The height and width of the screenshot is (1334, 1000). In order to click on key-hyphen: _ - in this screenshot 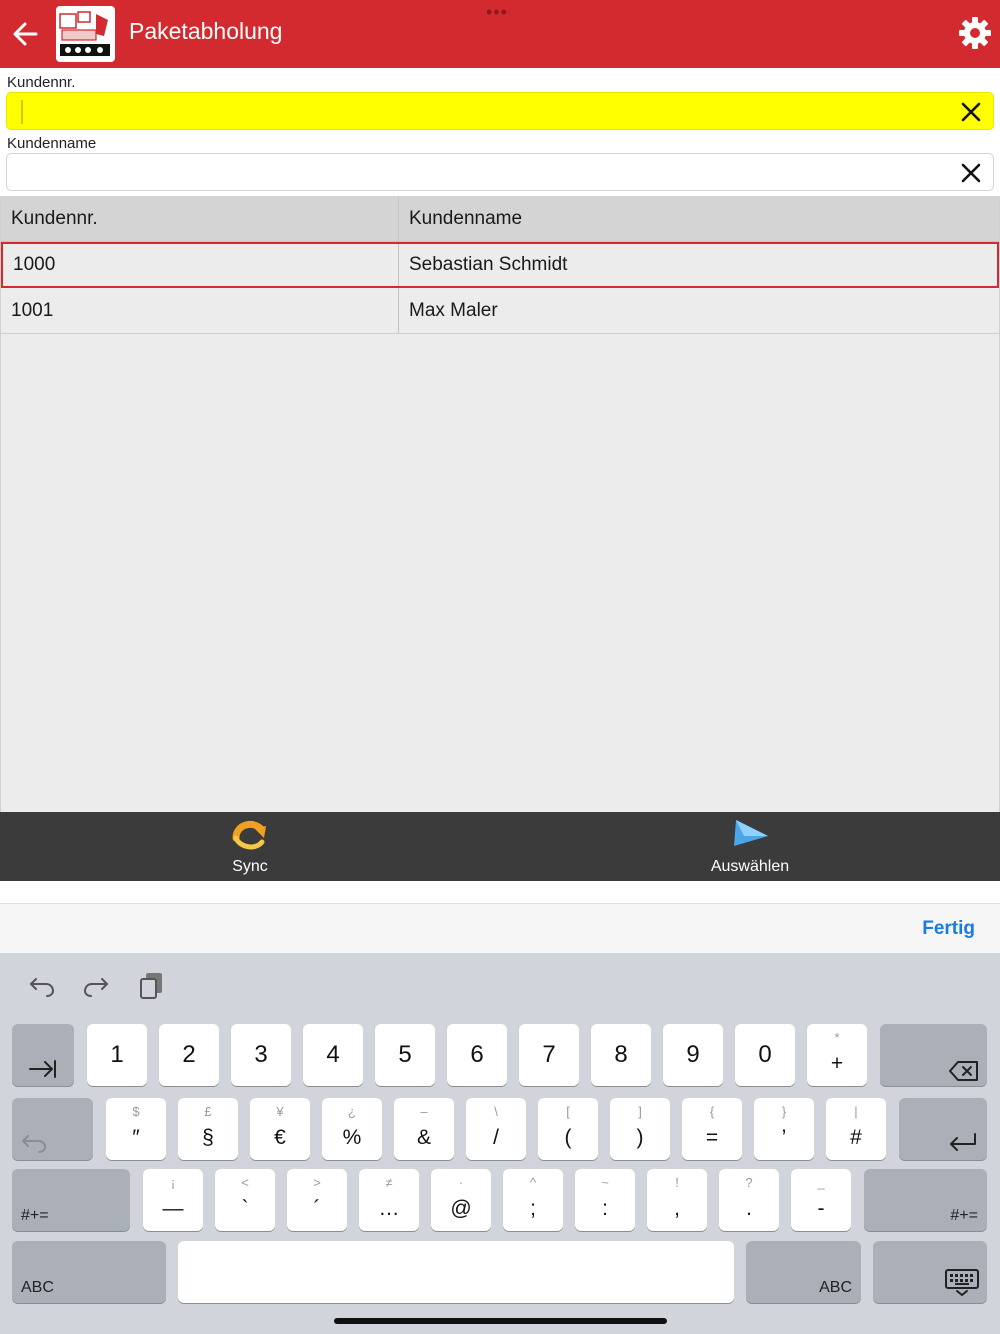, I will do `click(821, 1200)`.